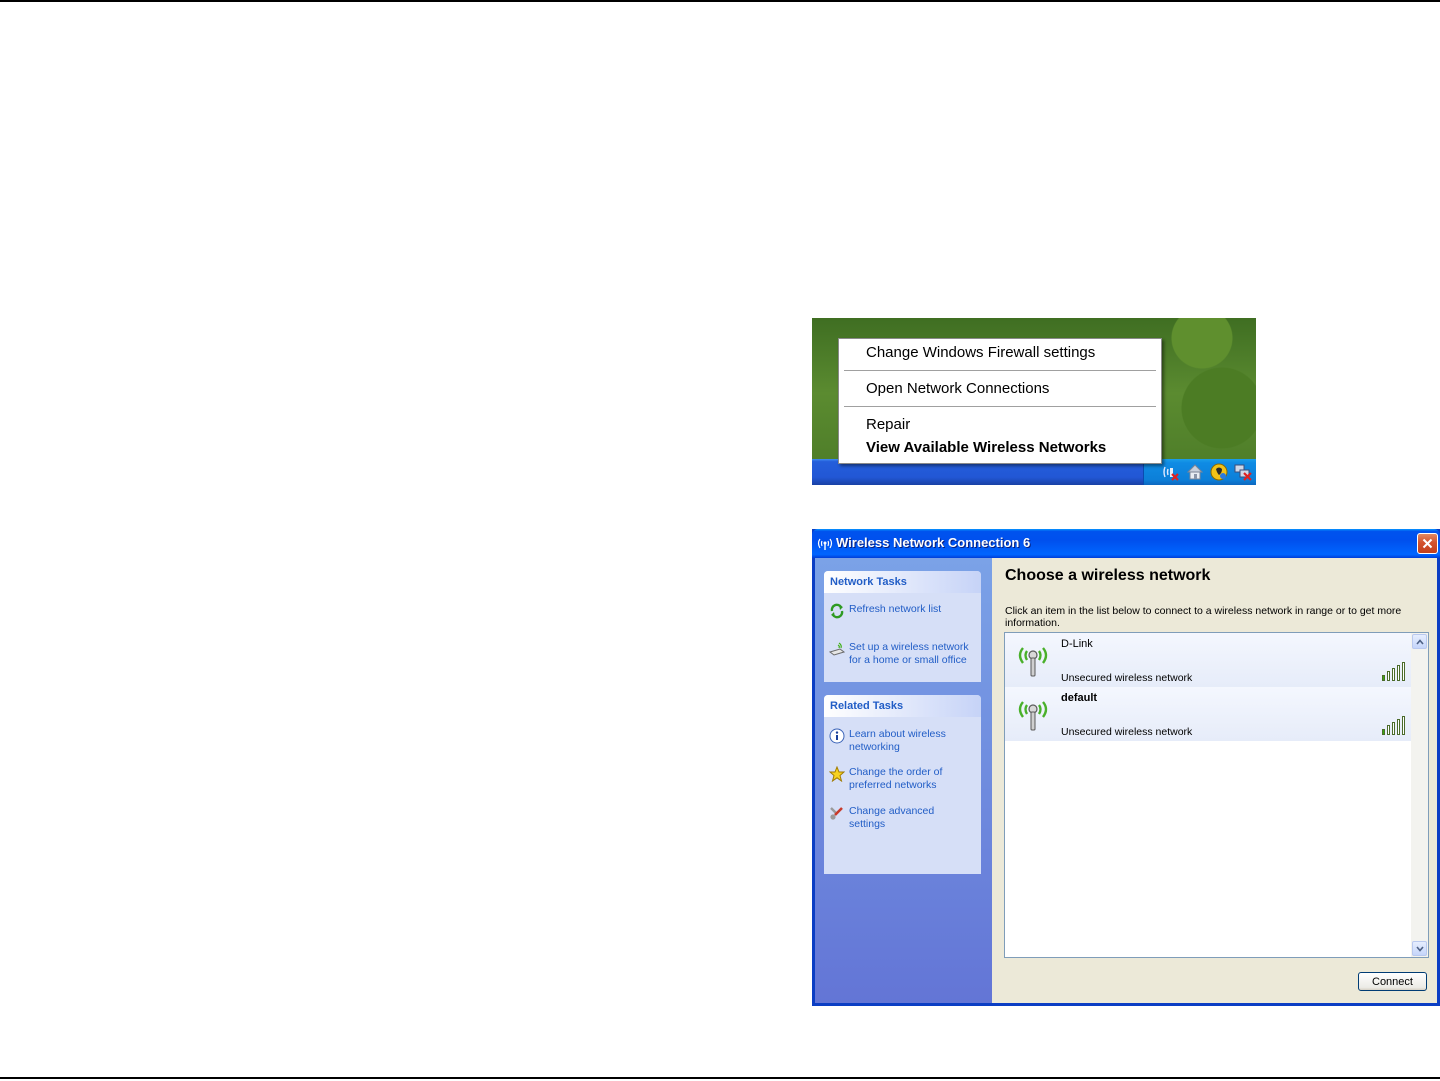  I want to click on related-tasks-heading: Related Tasks, so click(902, 706).